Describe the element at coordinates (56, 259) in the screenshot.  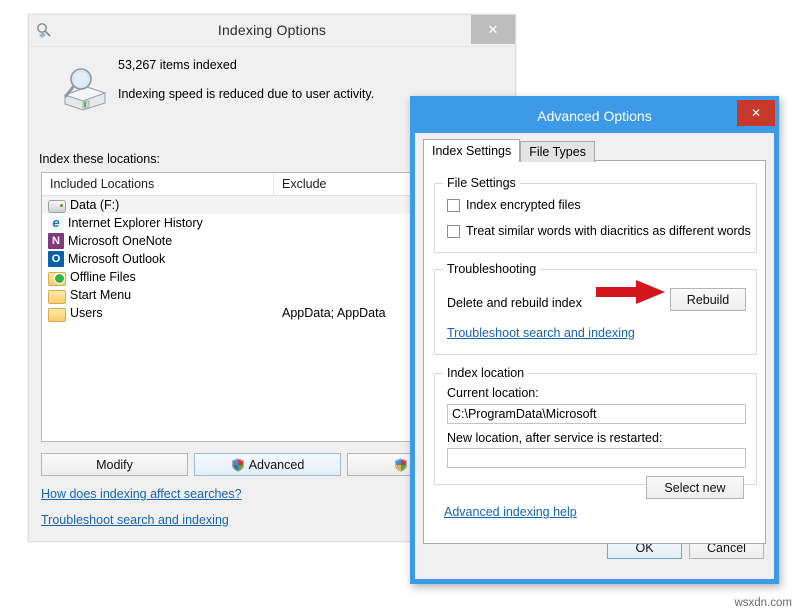
I see `outlook-icon: O` at that location.